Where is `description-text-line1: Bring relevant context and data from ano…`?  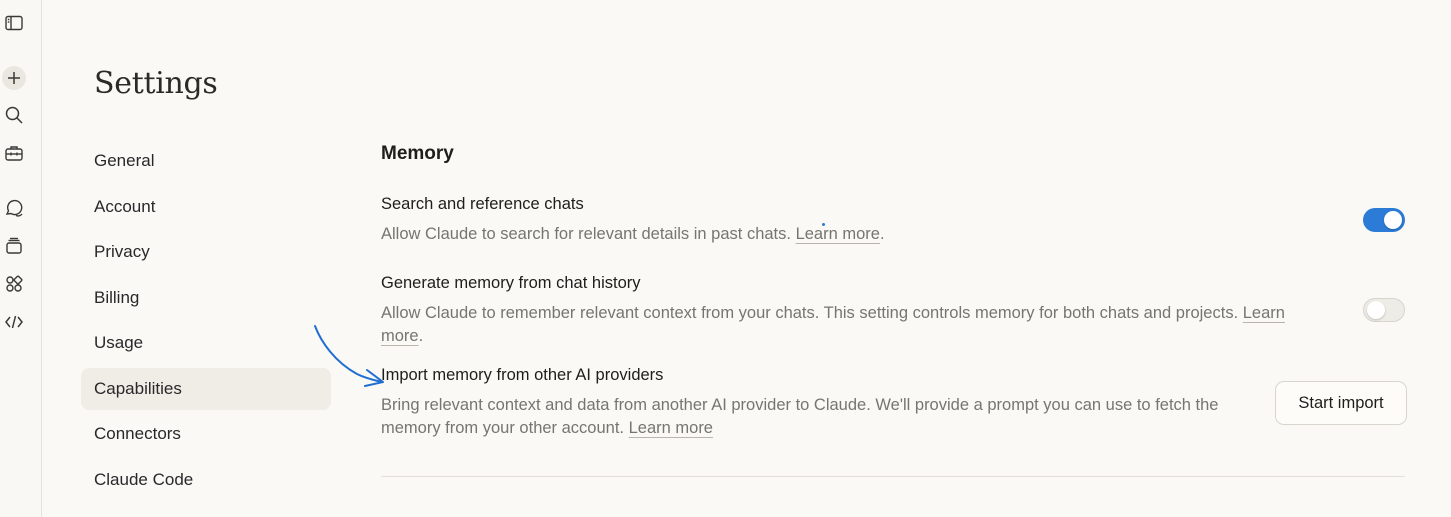
description-text-line1: Bring relevant context and data from ano… is located at coordinates (800, 405).